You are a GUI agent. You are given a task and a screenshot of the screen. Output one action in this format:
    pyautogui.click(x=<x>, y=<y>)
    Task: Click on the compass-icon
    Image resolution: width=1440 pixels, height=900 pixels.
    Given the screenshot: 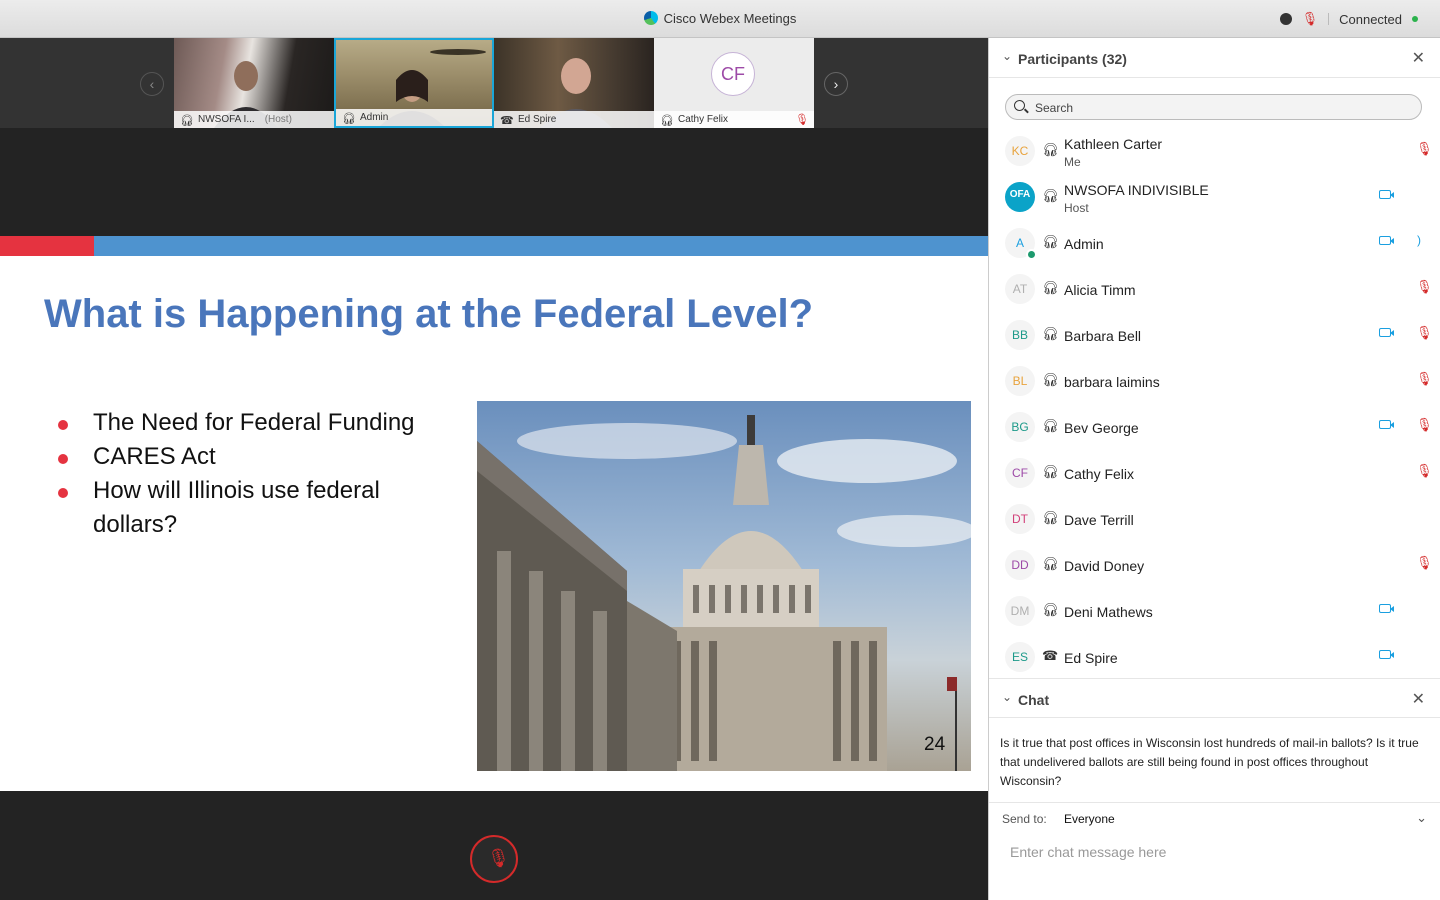 What is the action you would take?
    pyautogui.click(x=1285, y=19)
    